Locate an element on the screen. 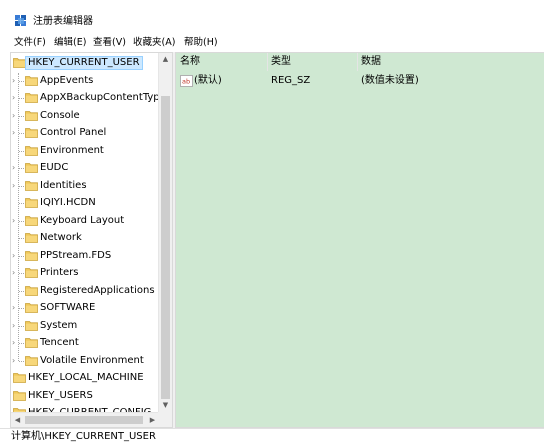 This screenshot has width=544, height=444. tree-node-label: Control Panel is located at coordinates (73, 132).